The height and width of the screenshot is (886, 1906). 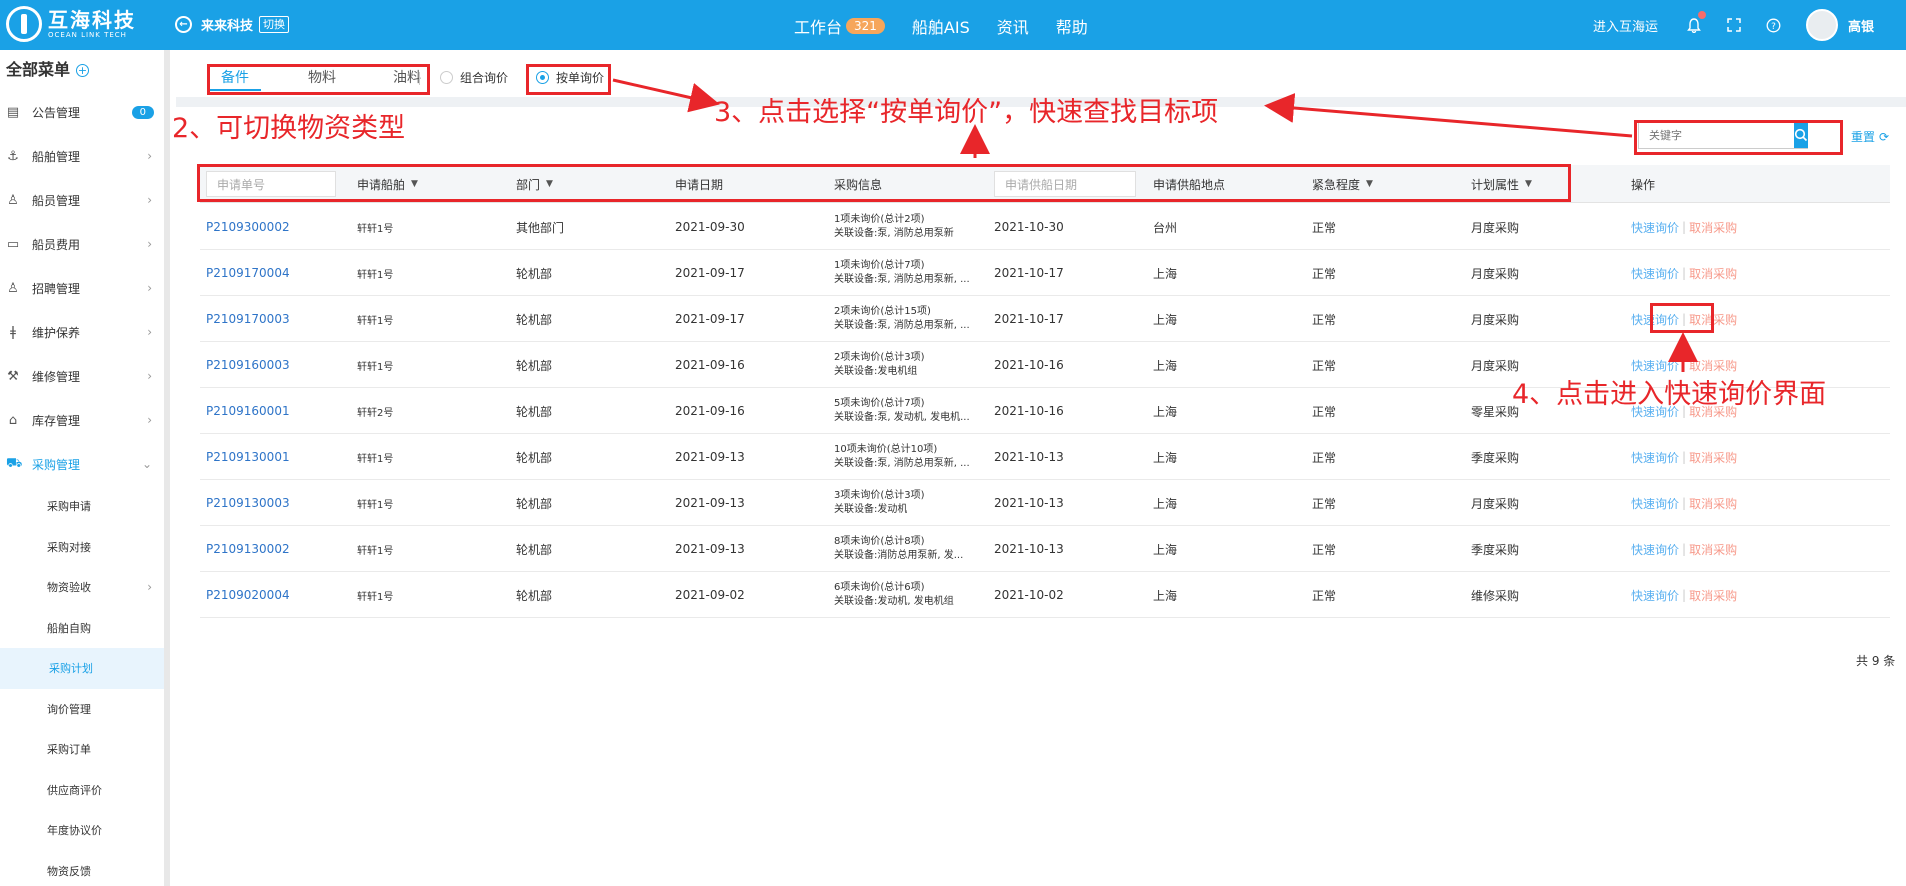 I want to click on arrow-from-search, so click(x=1448, y=115).